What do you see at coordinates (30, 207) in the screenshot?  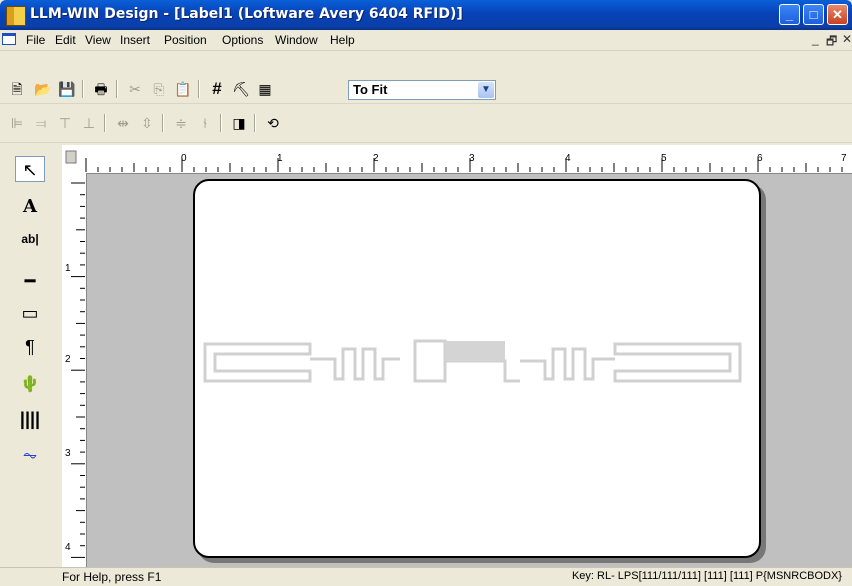 I see `text-tool-icon: A` at bounding box center [30, 207].